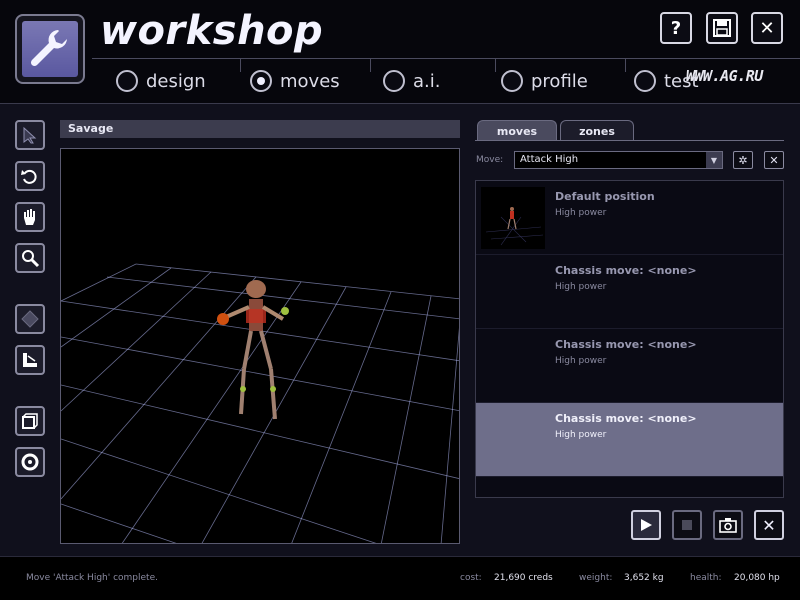 The image size is (800, 600). I want to click on chevron-down-icon: ▼, so click(714, 160).